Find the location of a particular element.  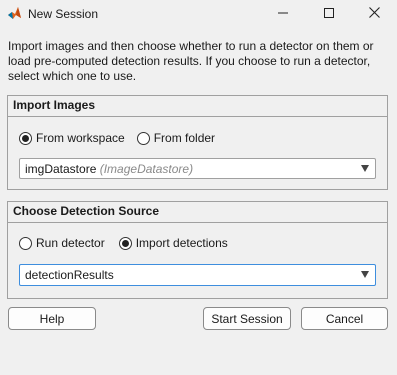

radio-from-workspace: From workspace is located at coordinates (72, 138).